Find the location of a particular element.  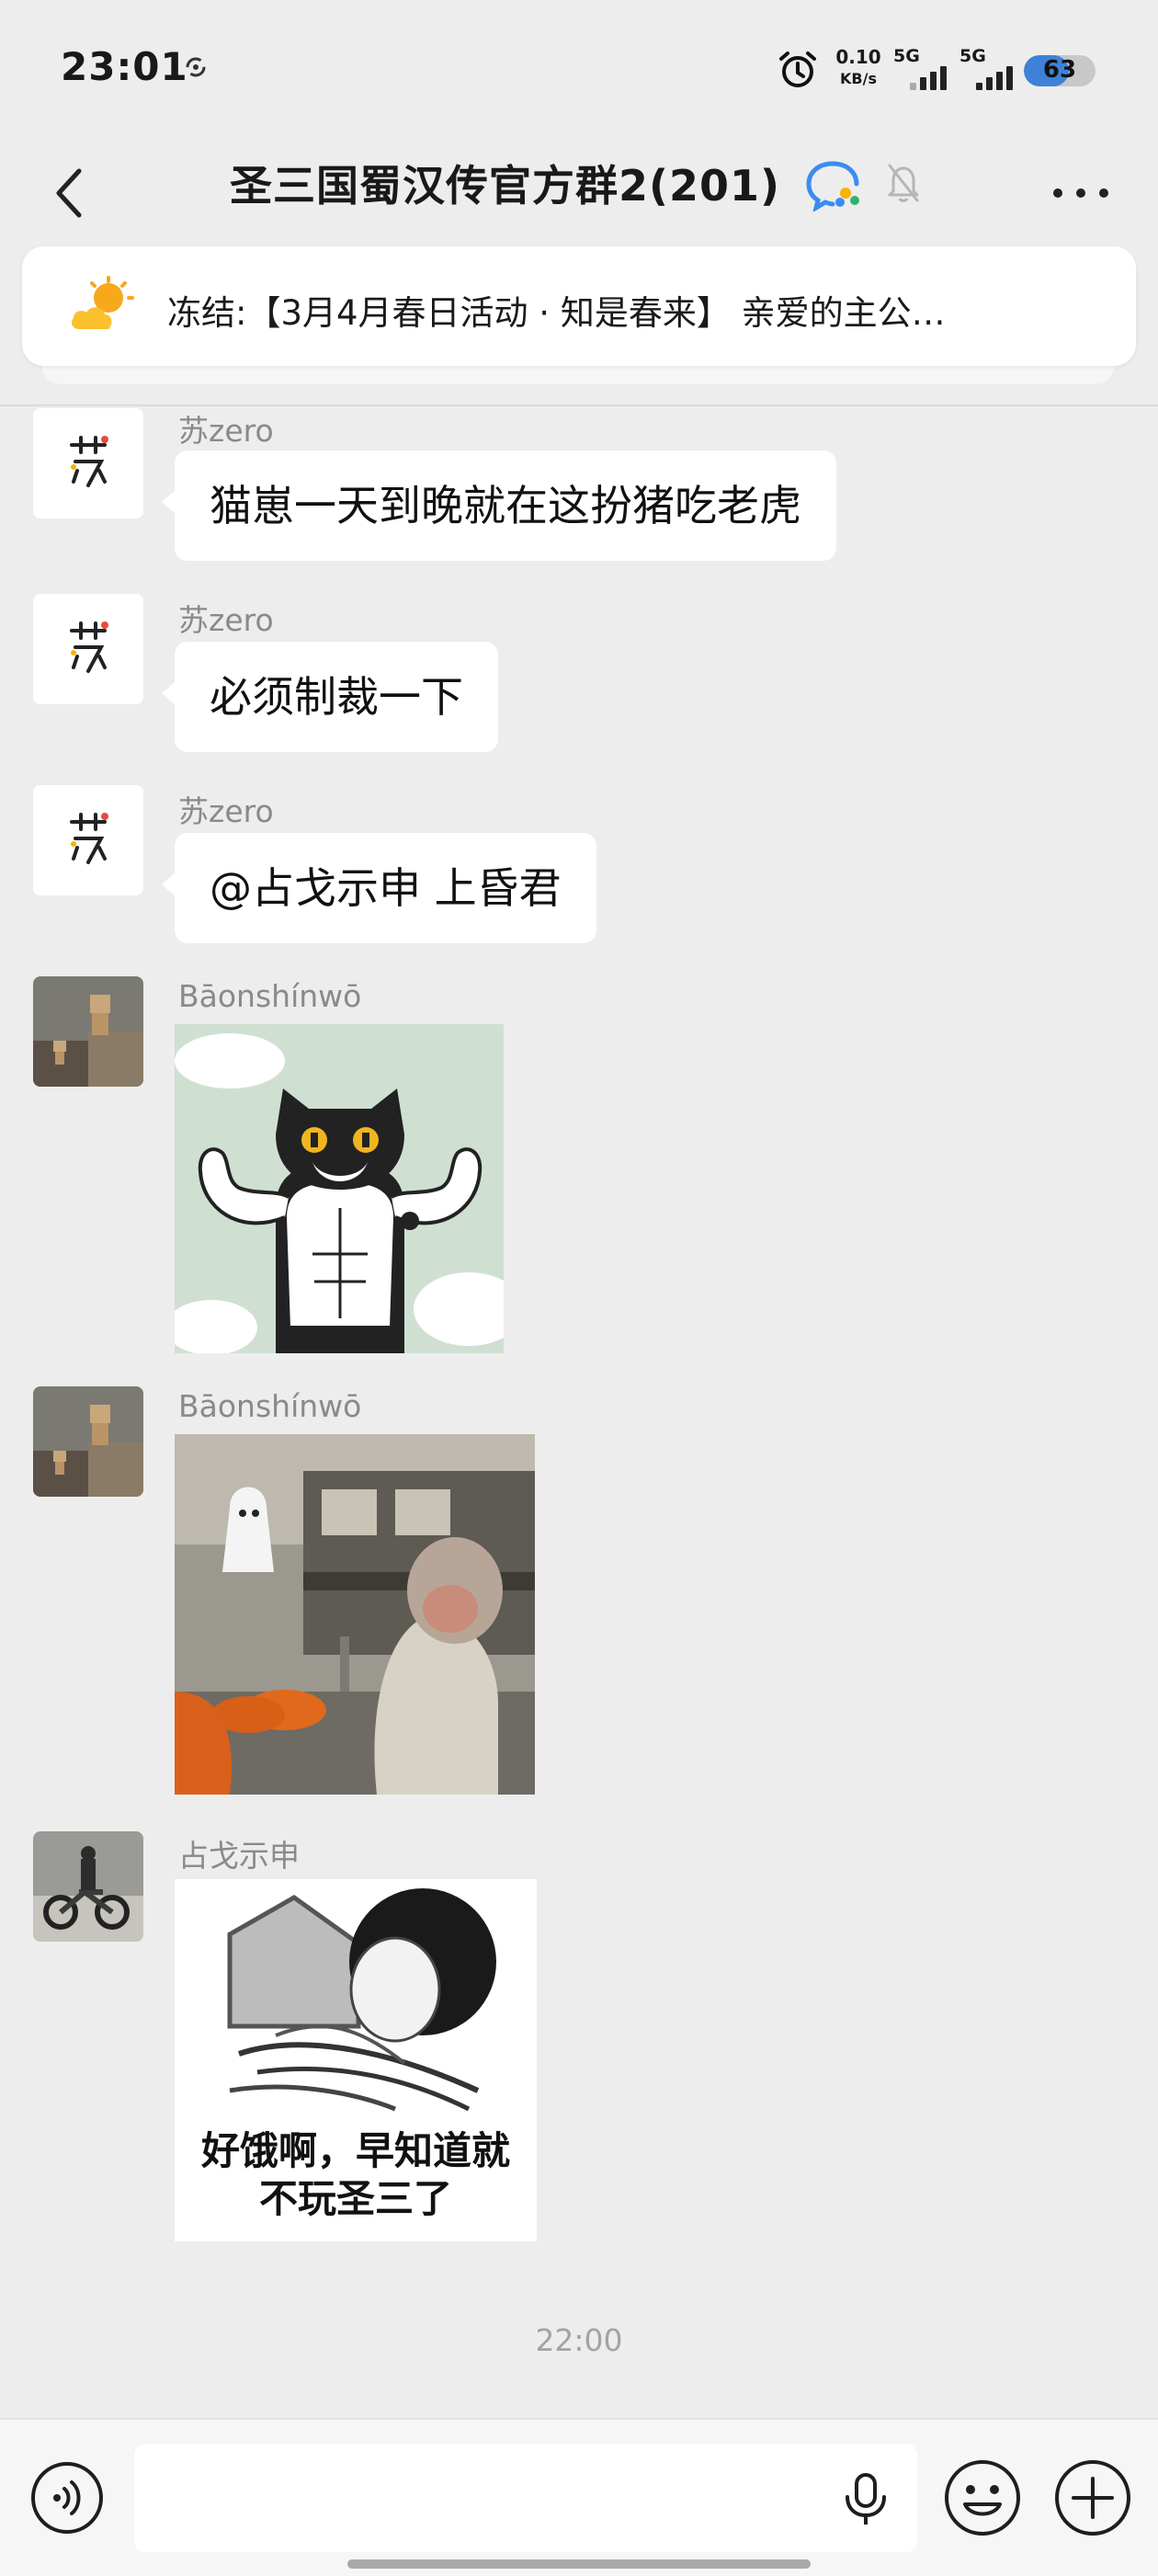

motorcycle-photo-icon is located at coordinates (88, 1886).